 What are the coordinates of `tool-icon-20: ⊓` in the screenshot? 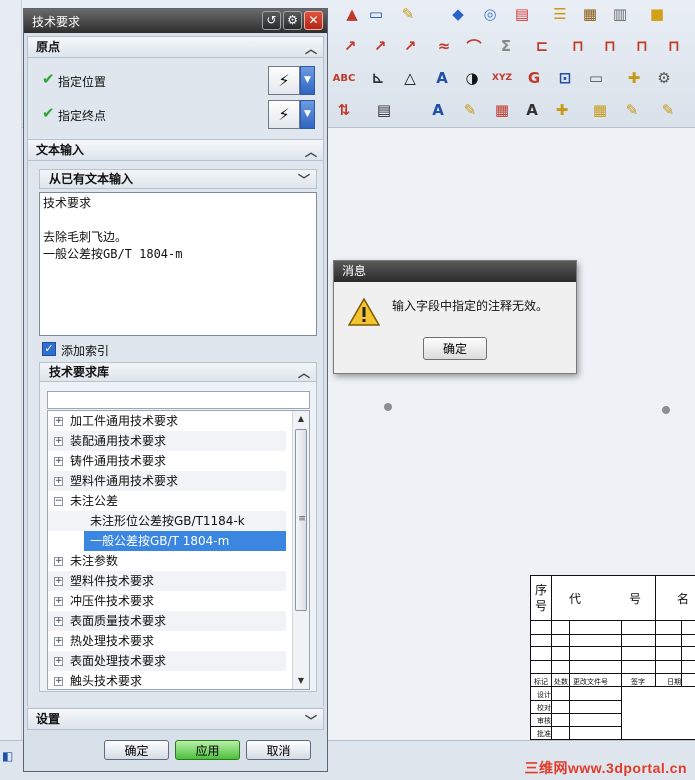 It's located at (642, 46).